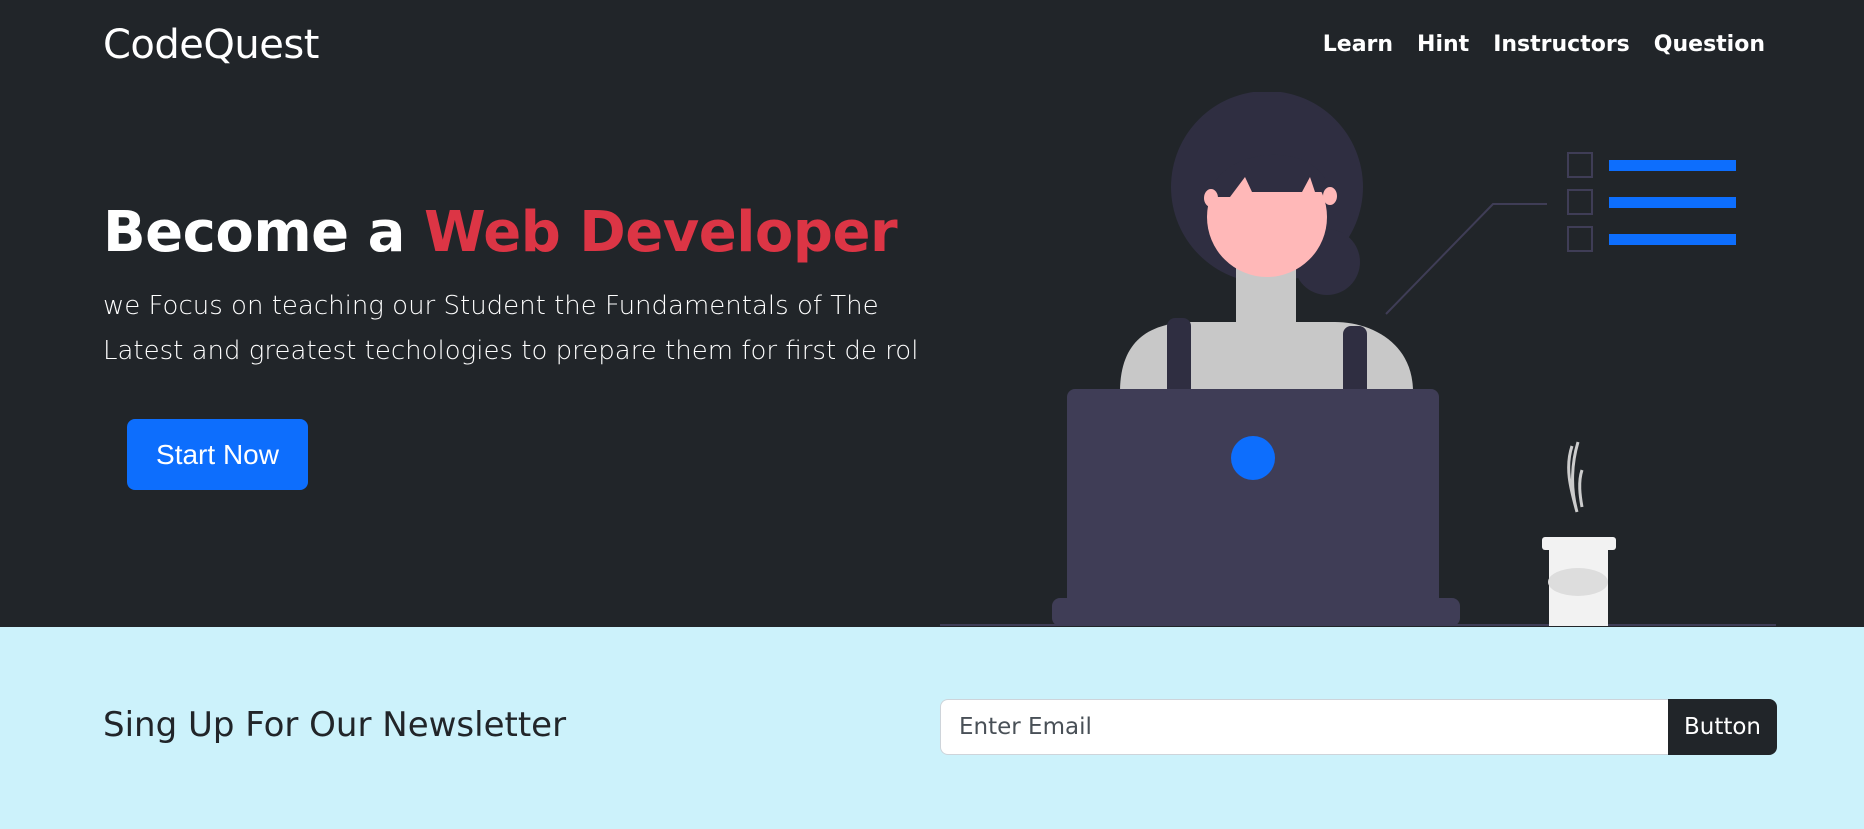 This screenshot has width=1864, height=829. Describe the element at coordinates (217, 454) in the screenshot. I see `start-now-button: Start Now` at that location.